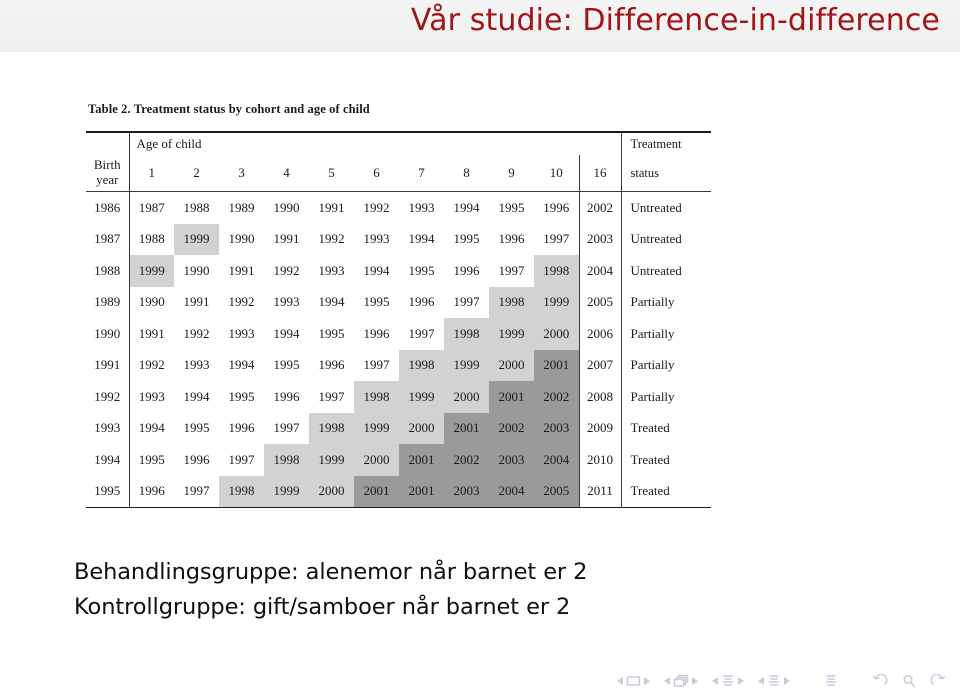  What do you see at coordinates (421, 397) in the screenshot?
I see `cell-age-7: 1999` at bounding box center [421, 397].